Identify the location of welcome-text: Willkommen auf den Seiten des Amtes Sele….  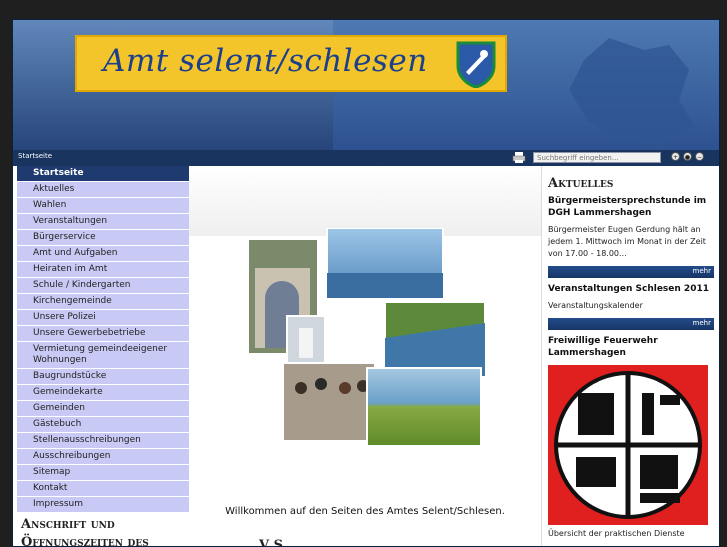
(365, 511).